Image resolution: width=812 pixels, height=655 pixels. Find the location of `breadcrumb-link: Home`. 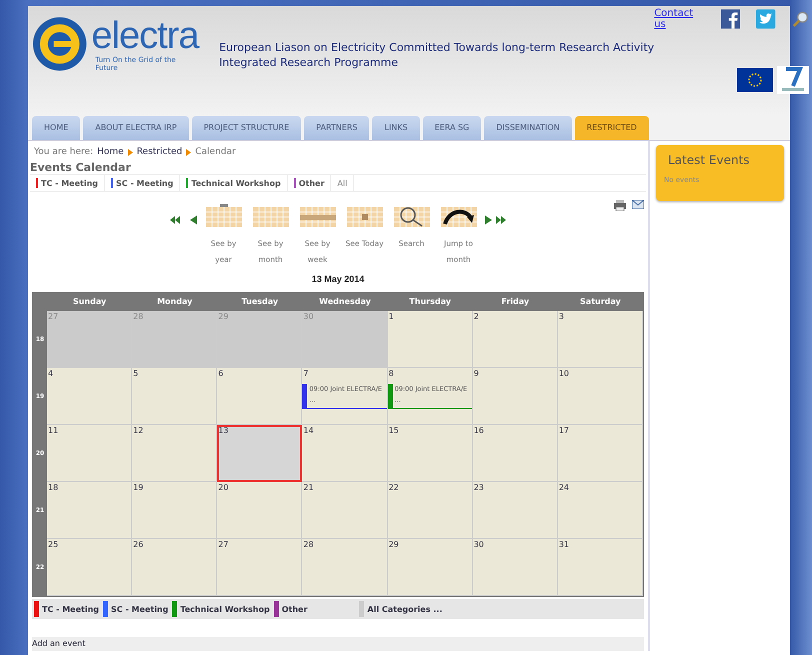

breadcrumb-link: Home is located at coordinates (110, 152).